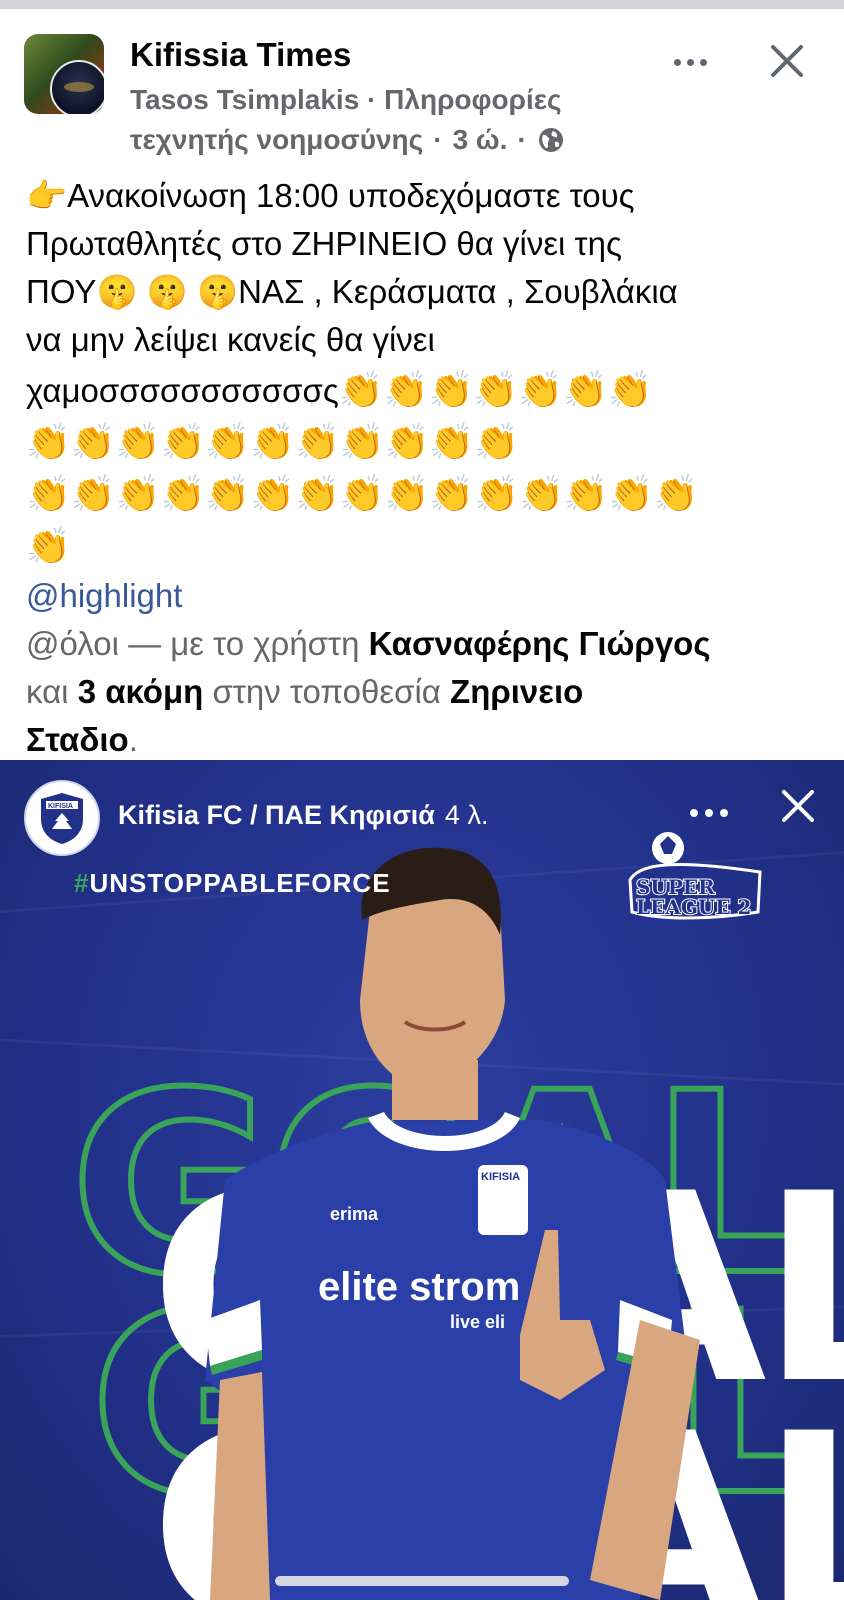 The width and height of the screenshot is (844, 1600). I want to click on tags-line: @όλοι — με το χρήστη Κασναφέρης Γιώργος, so click(426, 644).